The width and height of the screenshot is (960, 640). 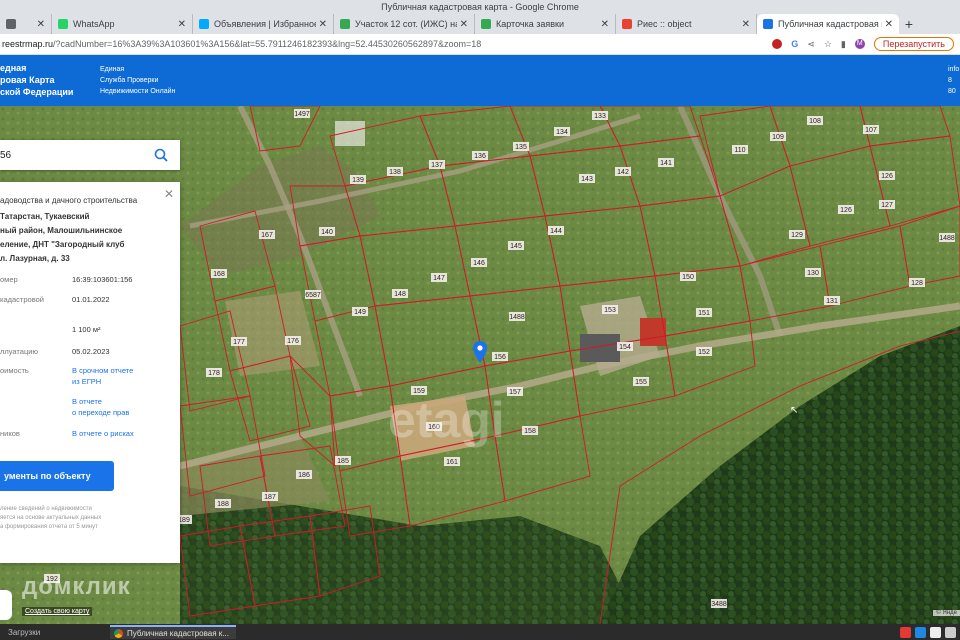 What do you see at coordinates (556, 231) in the screenshot?
I see `plot-number-label: 144` at bounding box center [556, 231].